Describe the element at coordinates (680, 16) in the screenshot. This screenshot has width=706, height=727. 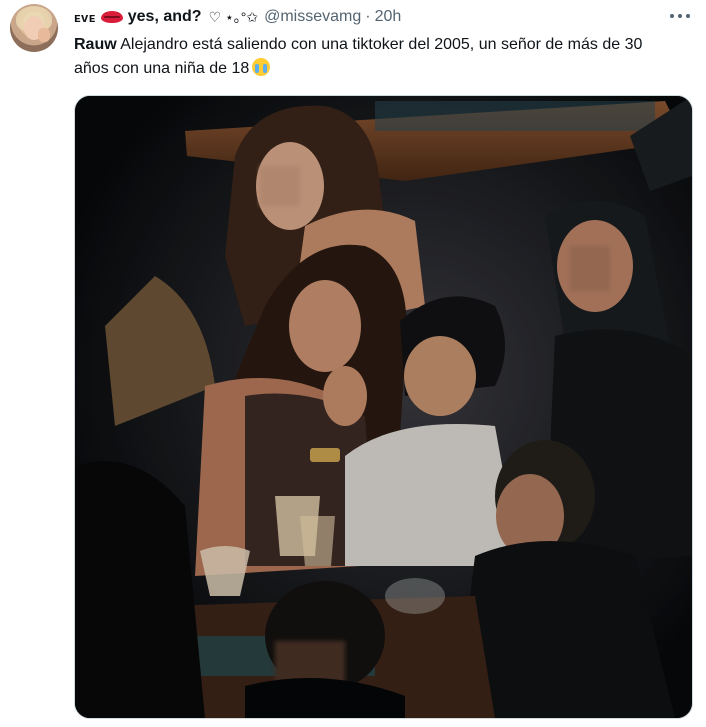
I see `more-horizontal-icon` at that location.